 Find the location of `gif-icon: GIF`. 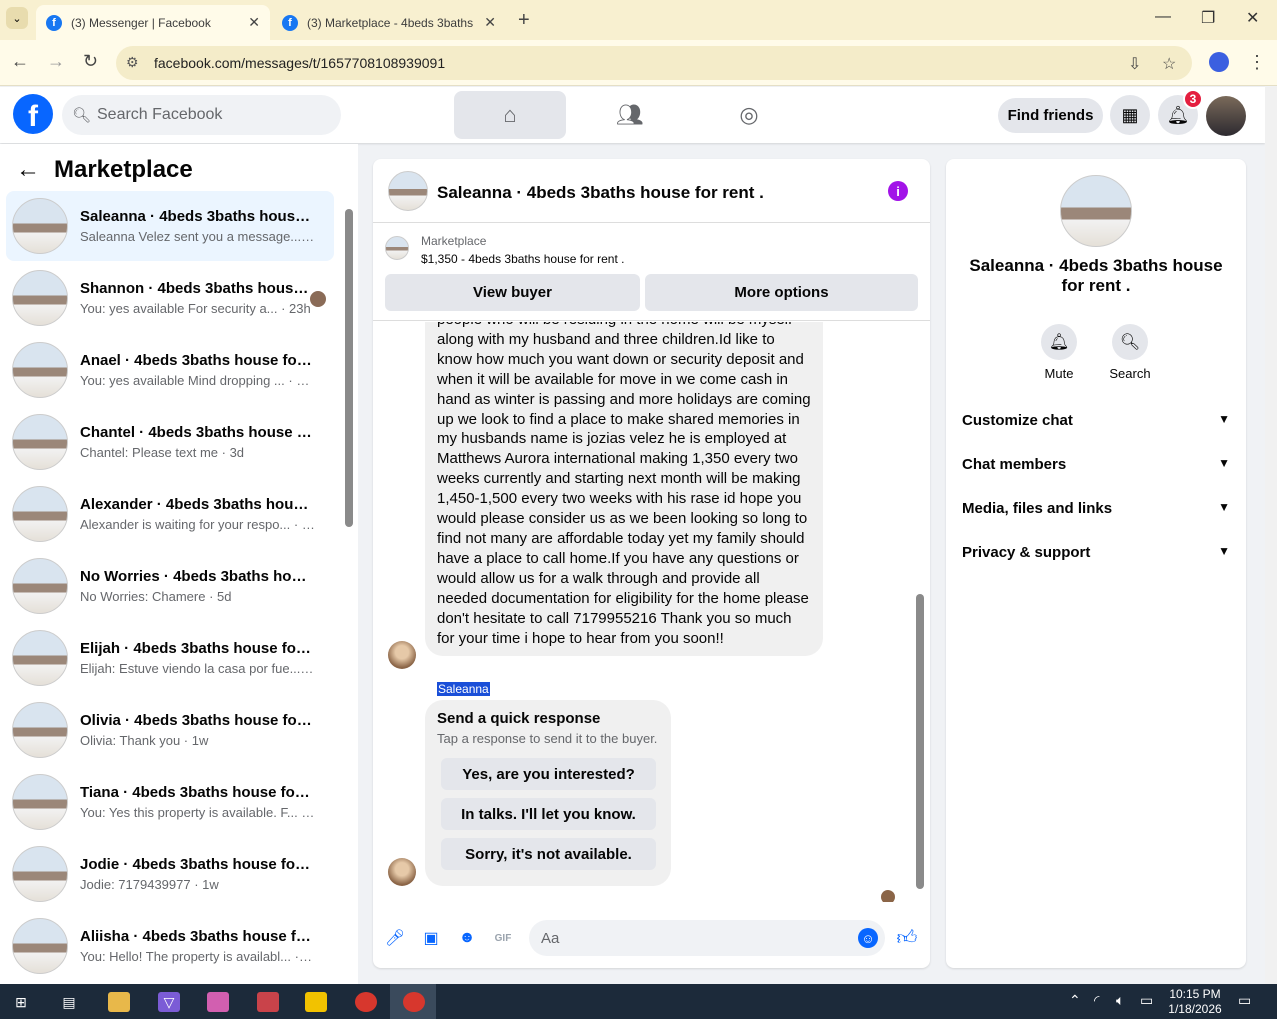

gif-icon: GIF is located at coordinates (503, 938).